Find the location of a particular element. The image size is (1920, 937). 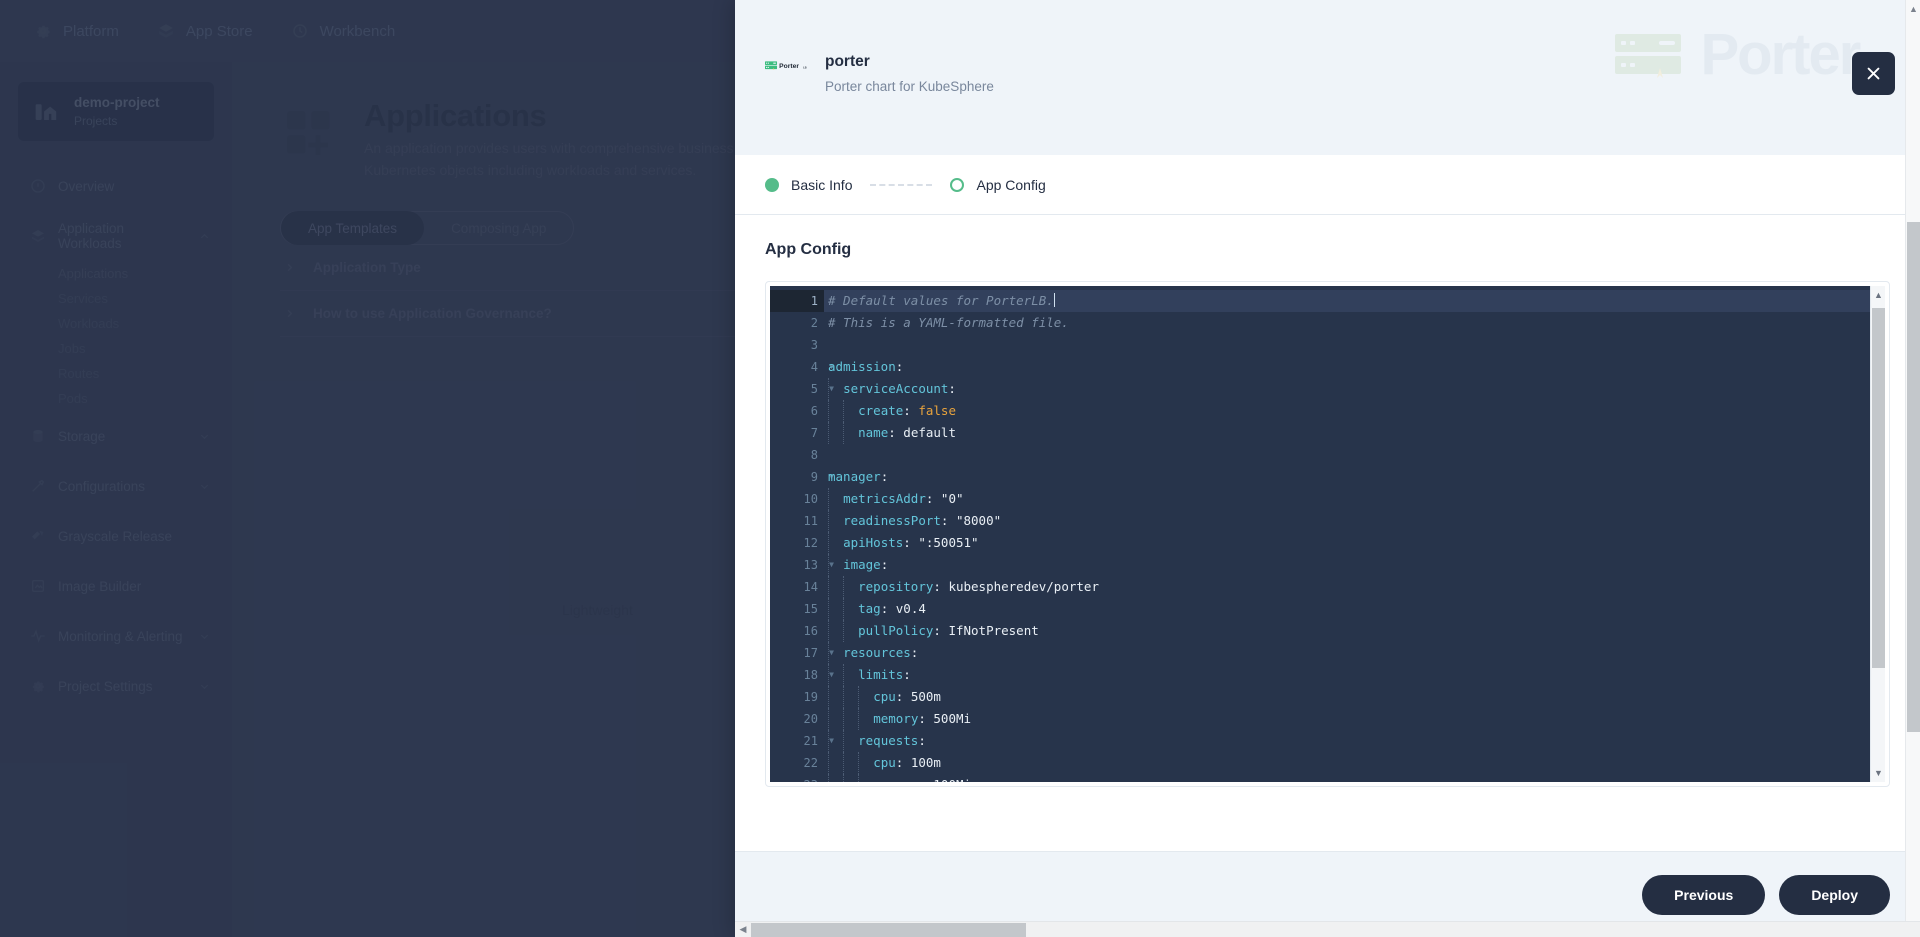

code-token: repository is located at coordinates (896, 586).